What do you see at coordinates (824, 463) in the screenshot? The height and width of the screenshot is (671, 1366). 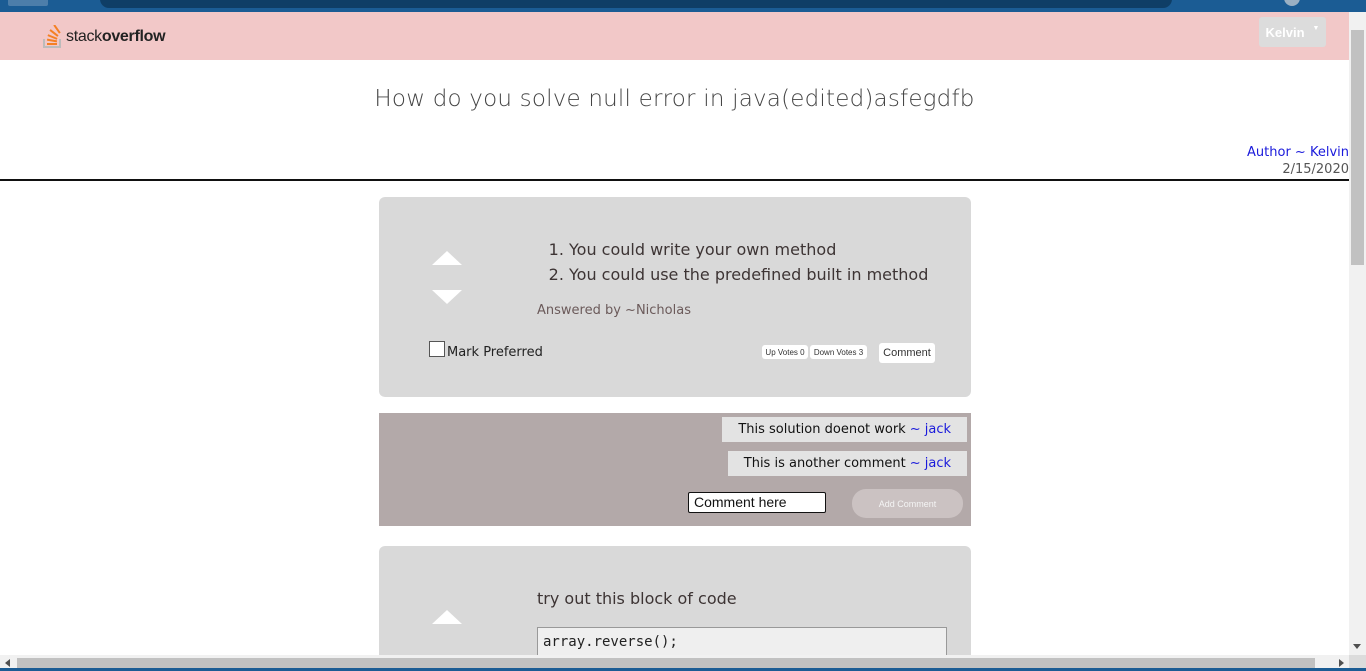 I see `comment-text: This is another comment` at bounding box center [824, 463].